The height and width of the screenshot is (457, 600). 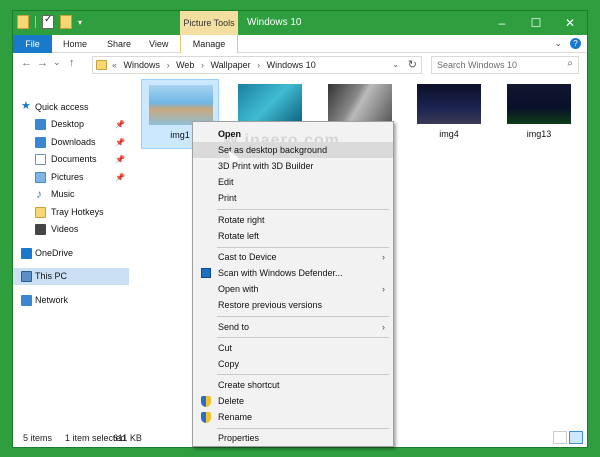 I want to click on details-view-icon, so click(x=560, y=437).